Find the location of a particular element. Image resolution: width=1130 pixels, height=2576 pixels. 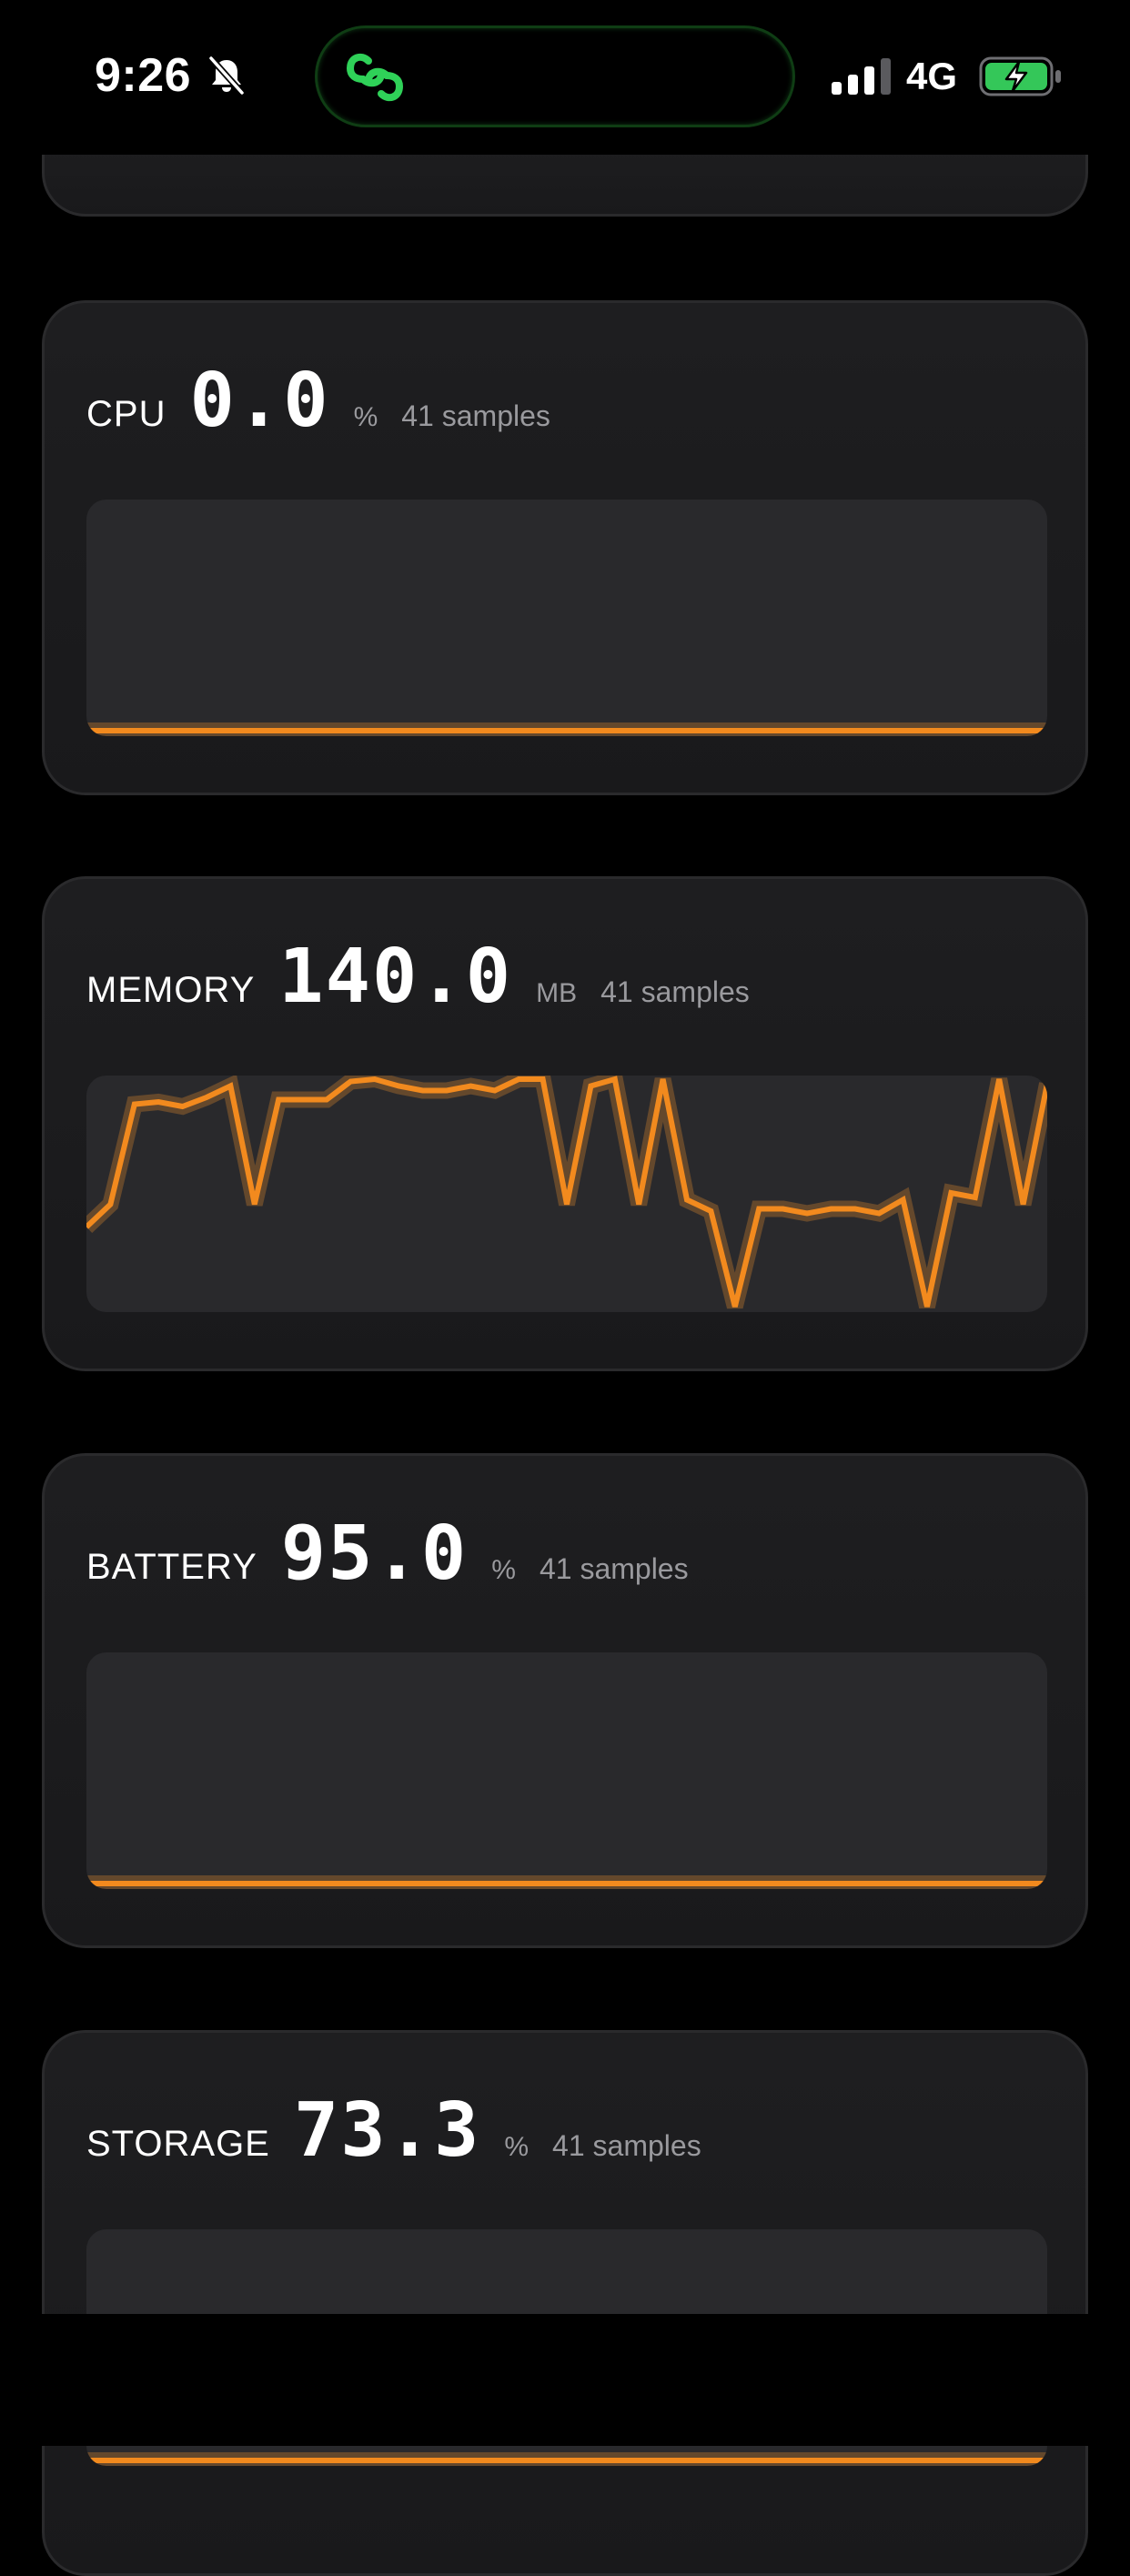

battery-line-chart is located at coordinates (567, 1882).